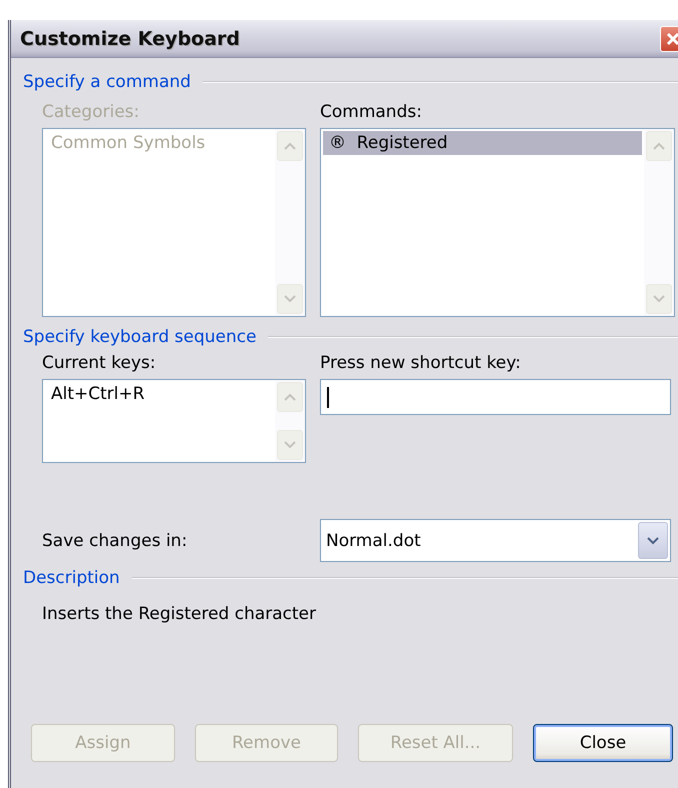 The height and width of the screenshot is (788, 678). What do you see at coordinates (91, 112) in the screenshot?
I see `list-label: Categories:` at bounding box center [91, 112].